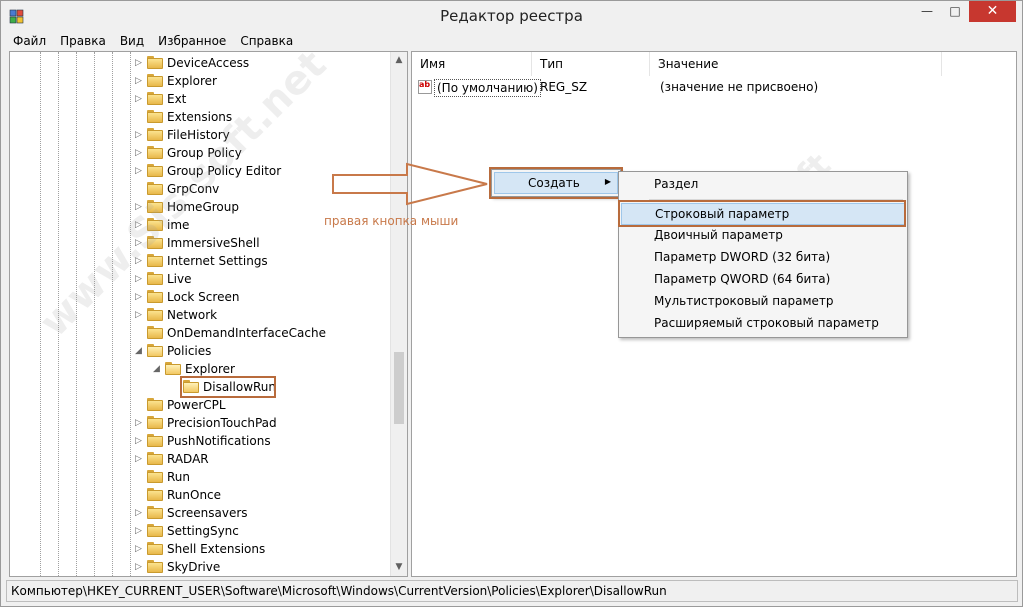  I want to click on tree-item: ▷ Internet Settings, so click(200, 261).